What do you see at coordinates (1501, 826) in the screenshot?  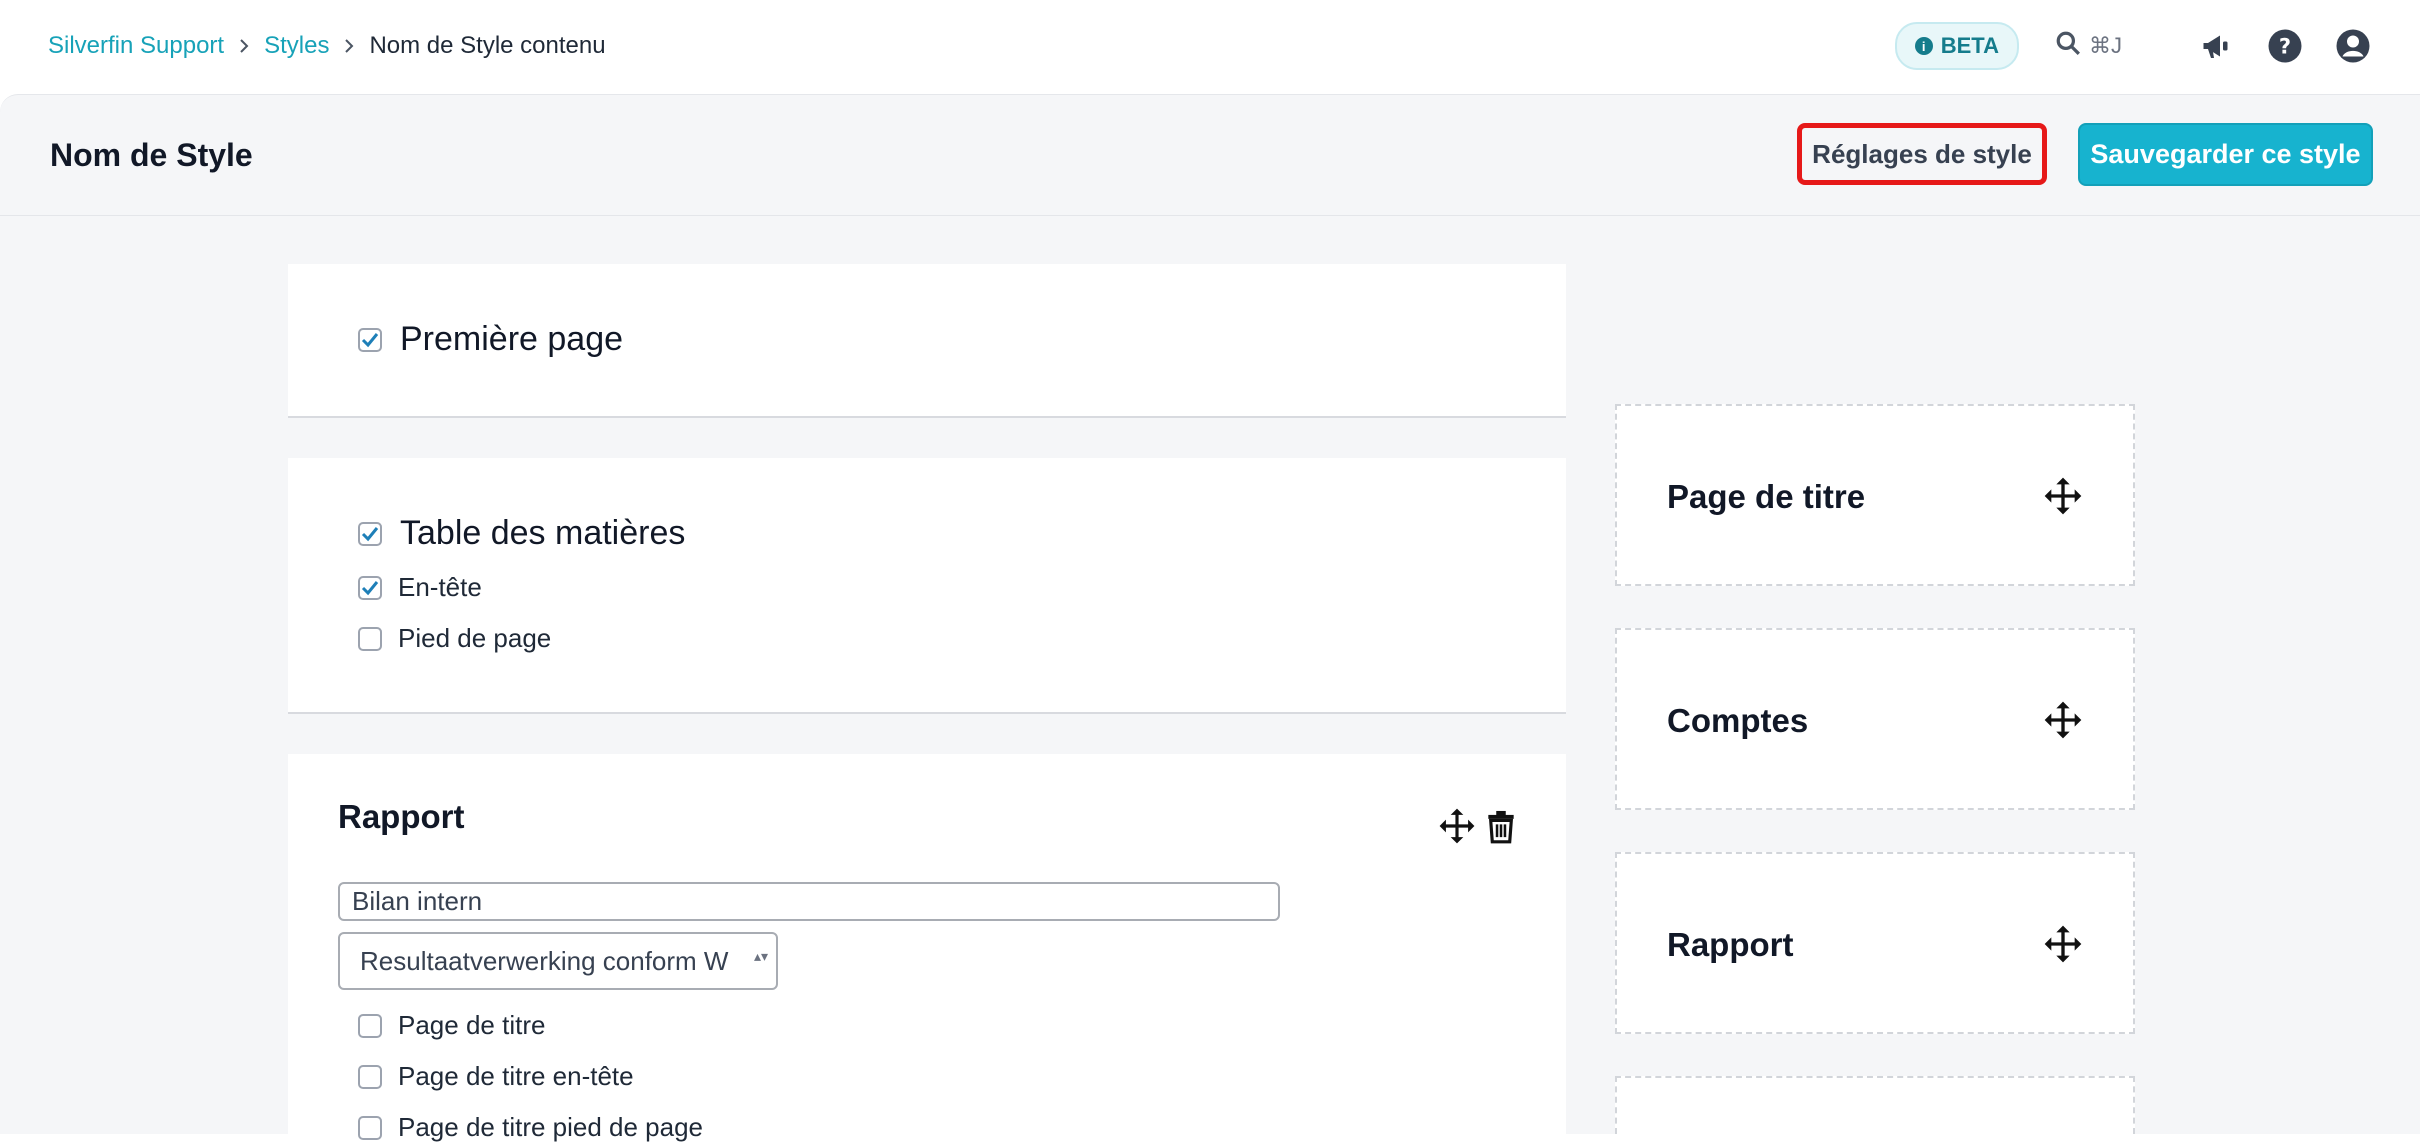 I see `trash-icon` at bounding box center [1501, 826].